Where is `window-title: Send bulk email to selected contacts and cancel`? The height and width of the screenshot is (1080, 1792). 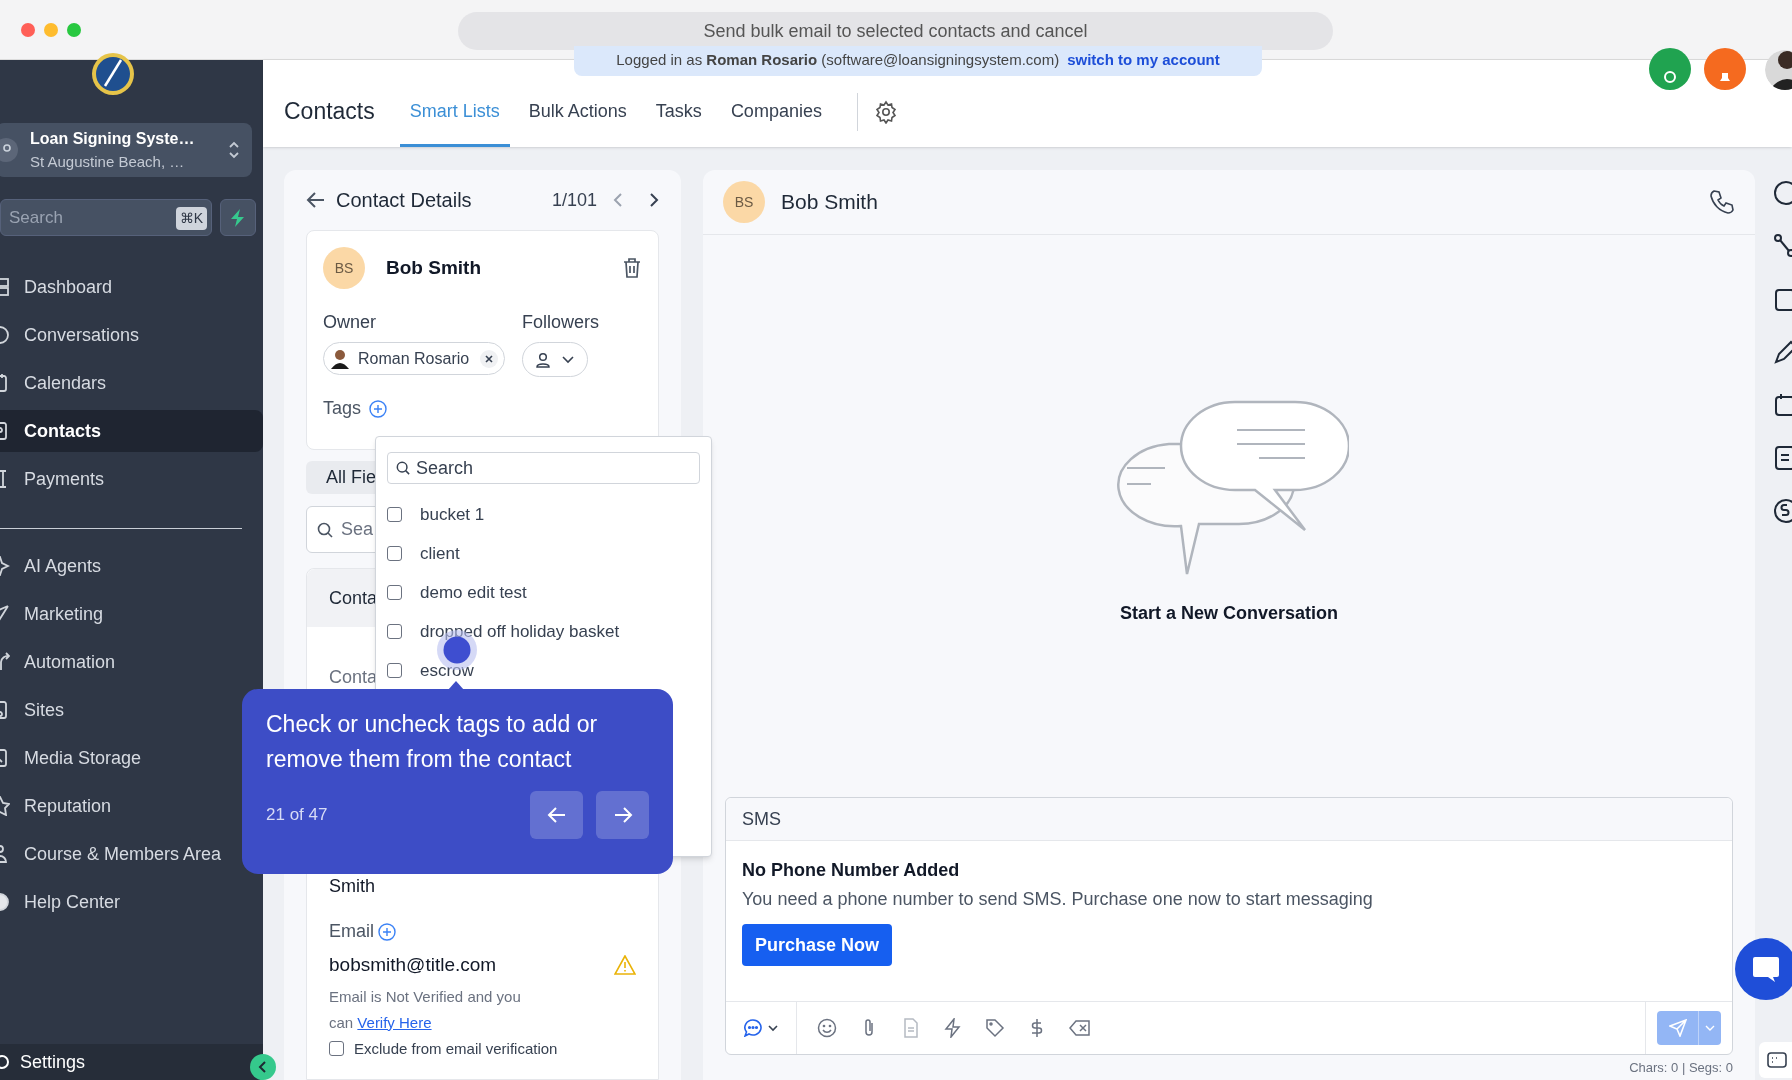 window-title: Send bulk email to selected contacts and cancel is located at coordinates (895, 31).